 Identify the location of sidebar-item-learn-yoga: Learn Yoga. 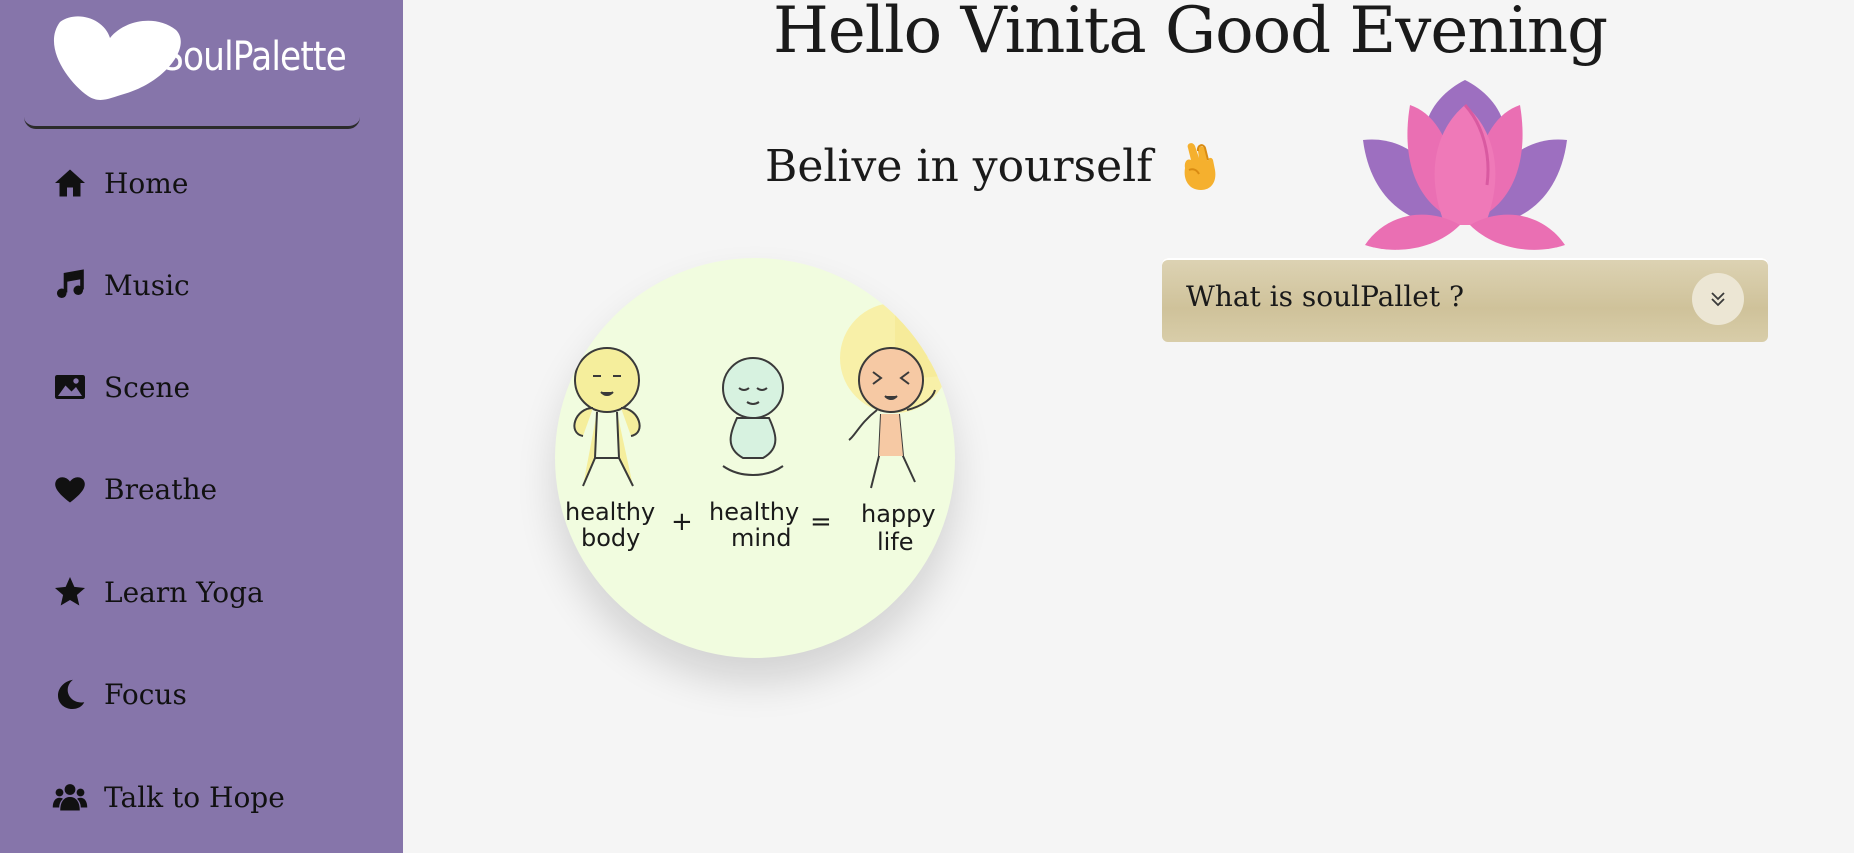
(215, 592).